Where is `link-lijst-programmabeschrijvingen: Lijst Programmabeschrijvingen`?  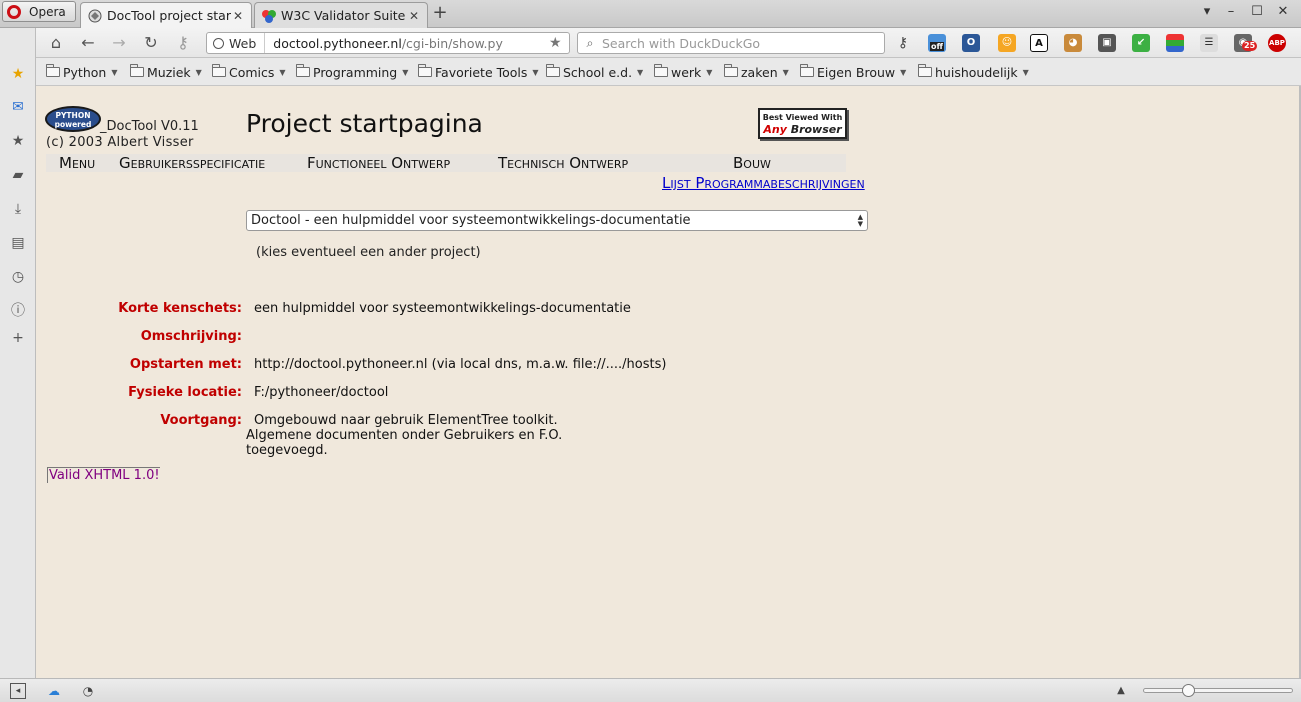
link-lijst-programmabeschrijvingen: Lijst Programmabeschrijvingen is located at coordinates (763, 183).